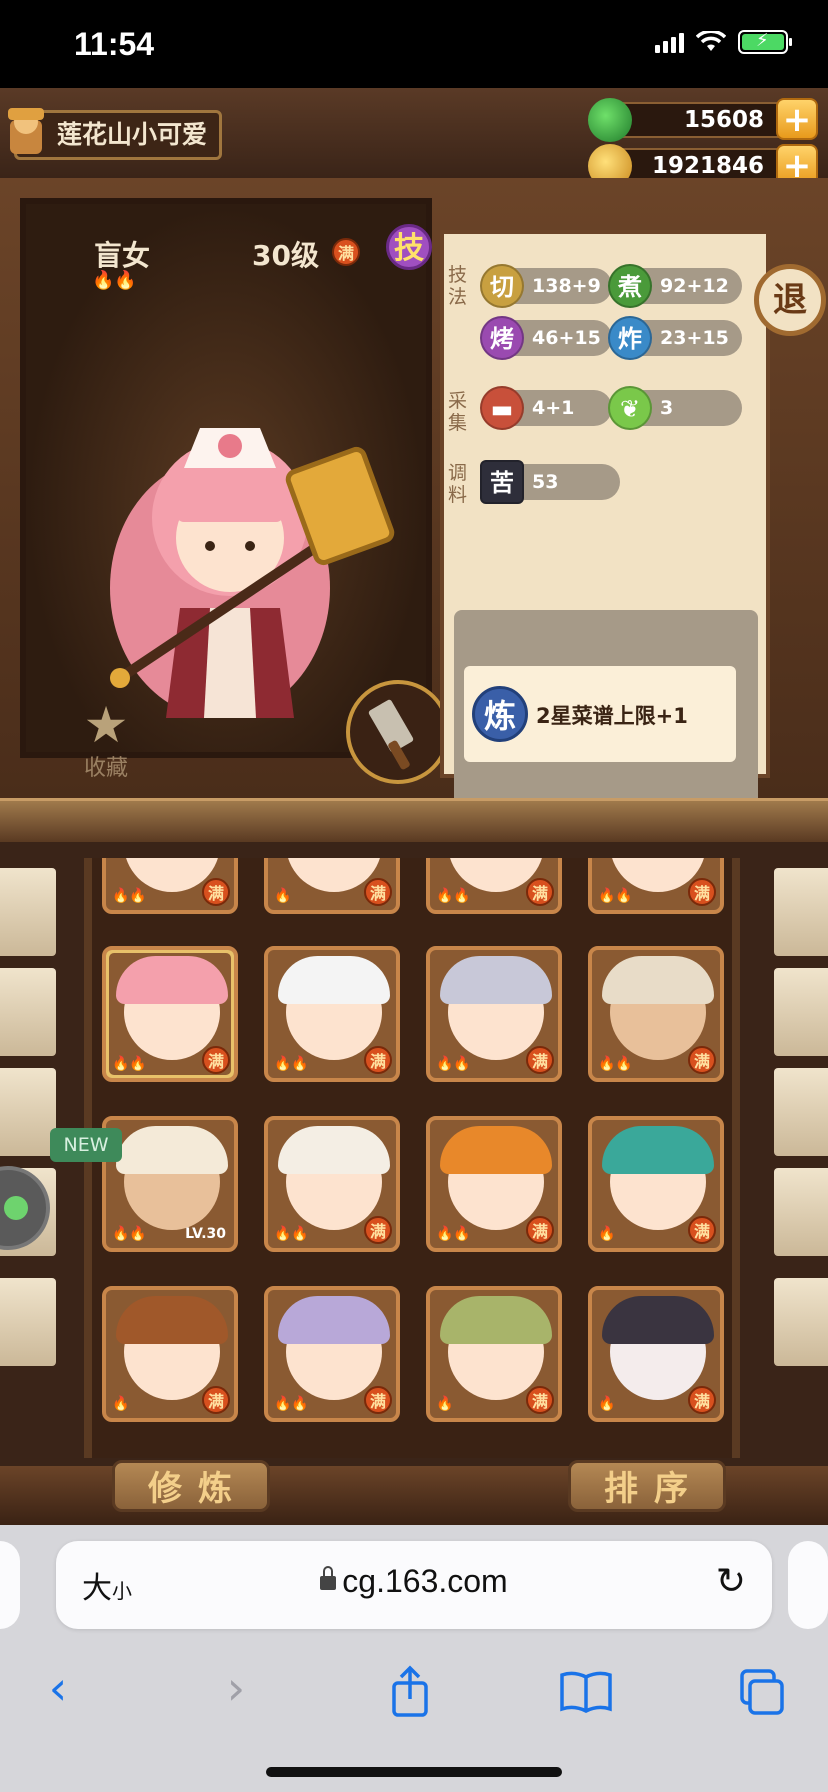 Image resolution: width=828 pixels, height=1792 pixels. Describe the element at coordinates (612, 716) in the screenshot. I see `trait-text: 2星菜谱上限+1` at that location.